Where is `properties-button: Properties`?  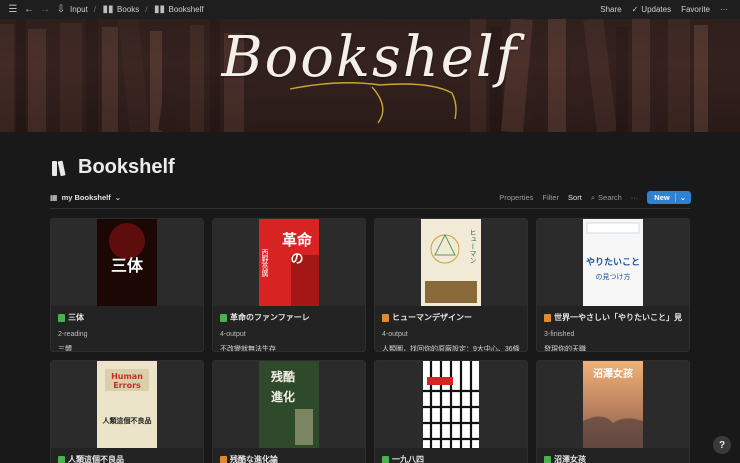
properties-button: Properties is located at coordinates (516, 197).